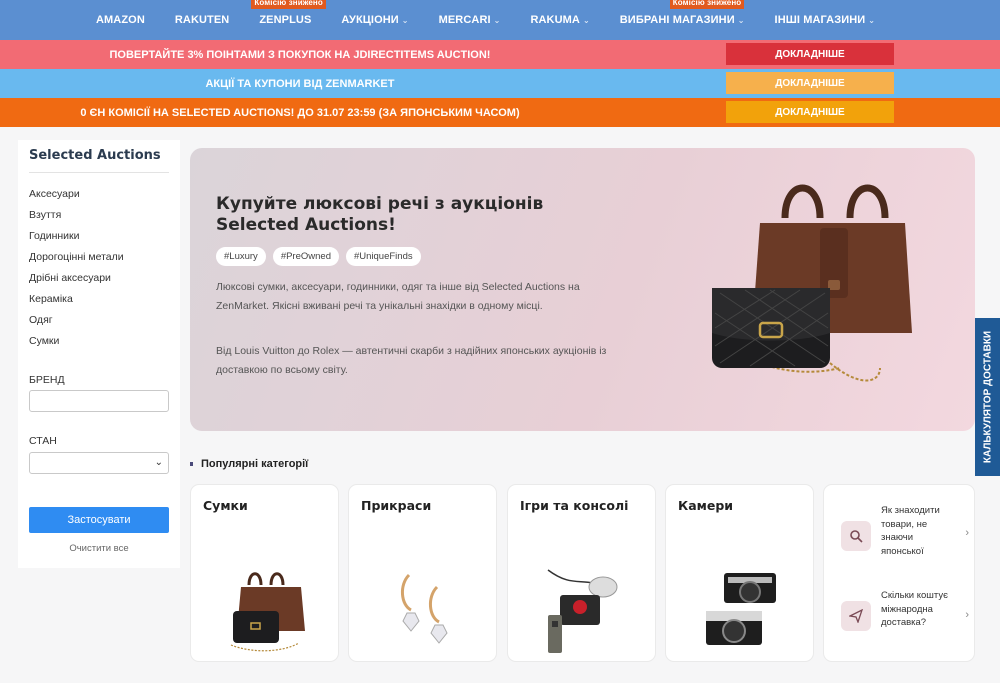  What do you see at coordinates (856, 616) in the screenshot?
I see `paper-plane-icon` at bounding box center [856, 616].